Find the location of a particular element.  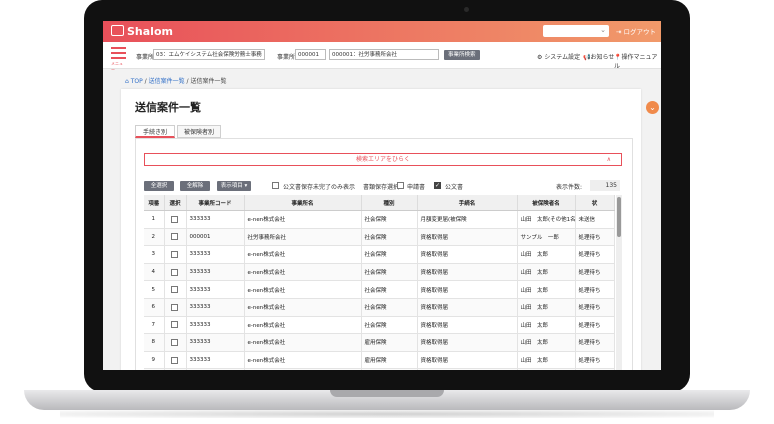

insured-name: サンプル 一郎 is located at coordinates (546, 237).